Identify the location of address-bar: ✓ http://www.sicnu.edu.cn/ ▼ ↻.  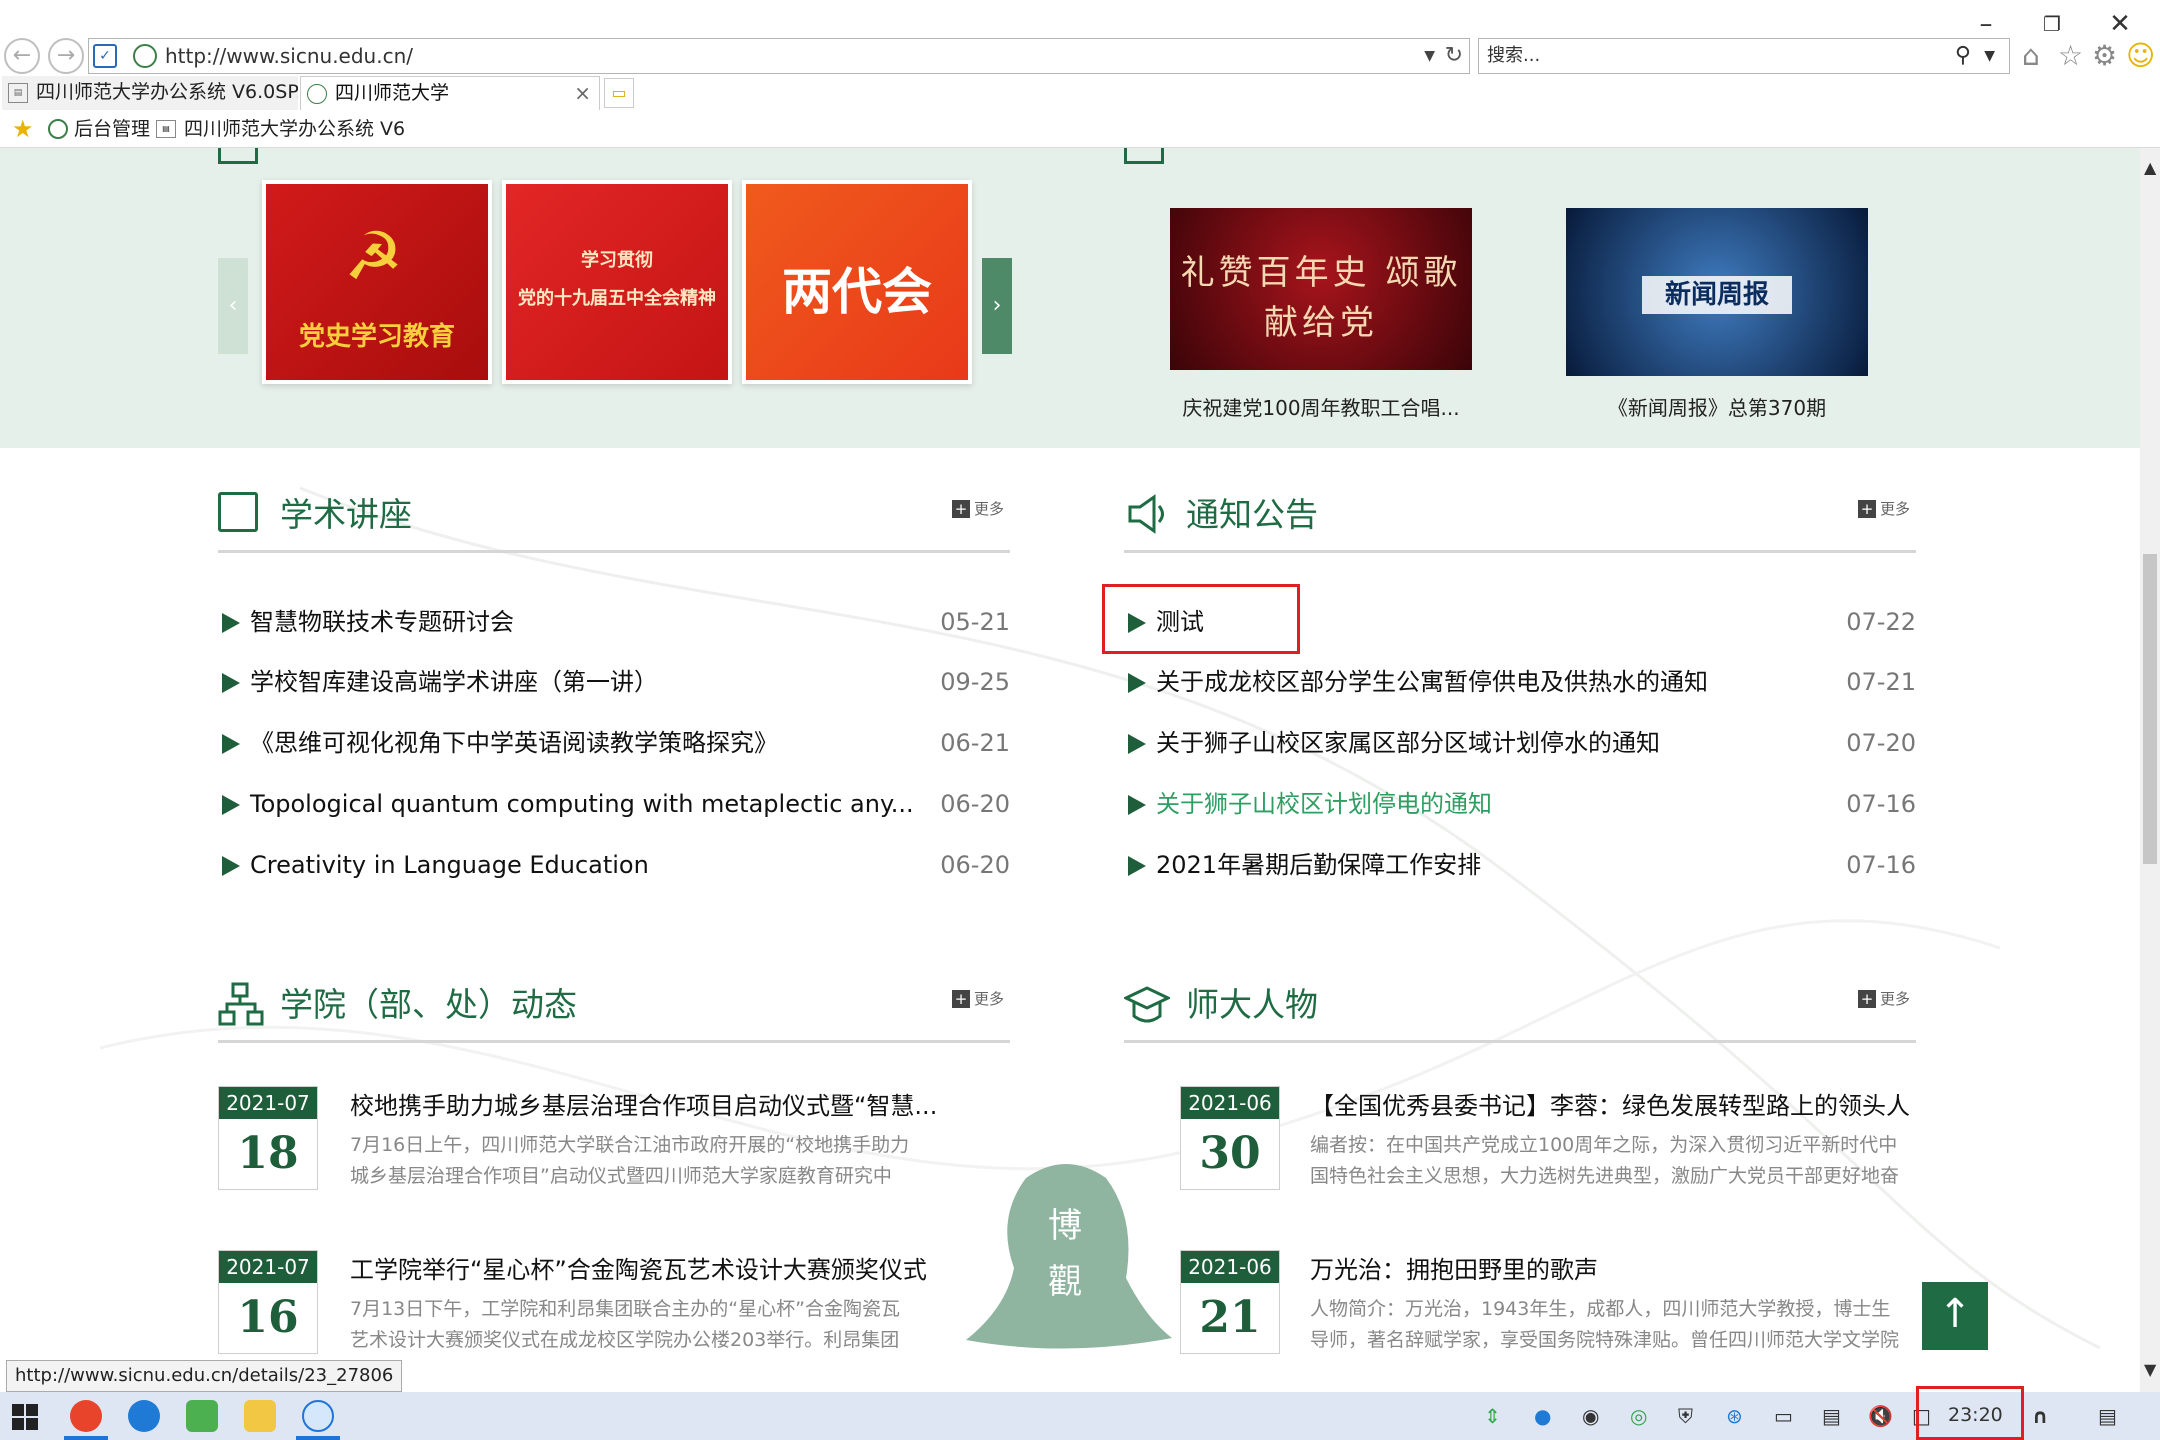
(779, 56).